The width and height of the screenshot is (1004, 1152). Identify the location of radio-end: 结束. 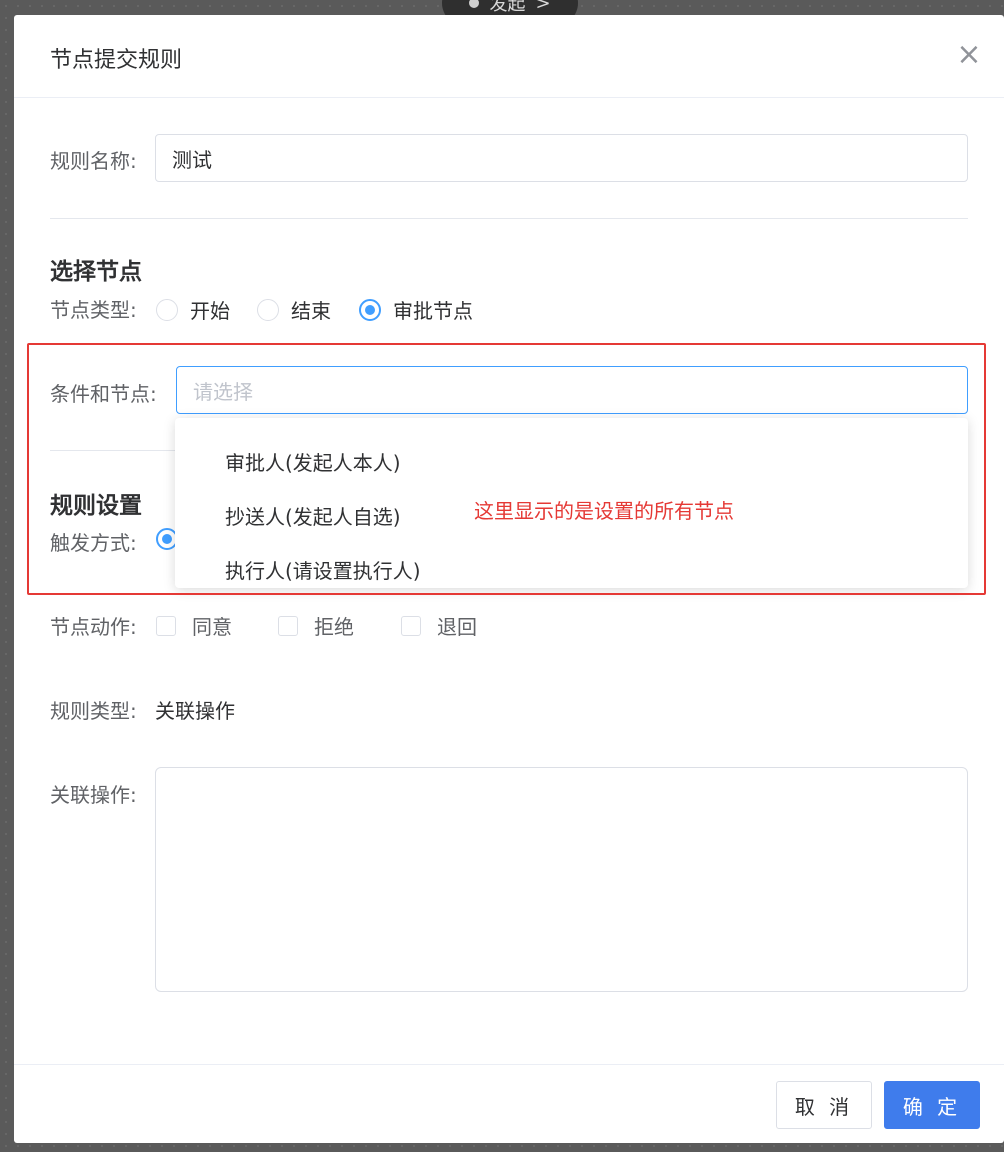
(294, 309).